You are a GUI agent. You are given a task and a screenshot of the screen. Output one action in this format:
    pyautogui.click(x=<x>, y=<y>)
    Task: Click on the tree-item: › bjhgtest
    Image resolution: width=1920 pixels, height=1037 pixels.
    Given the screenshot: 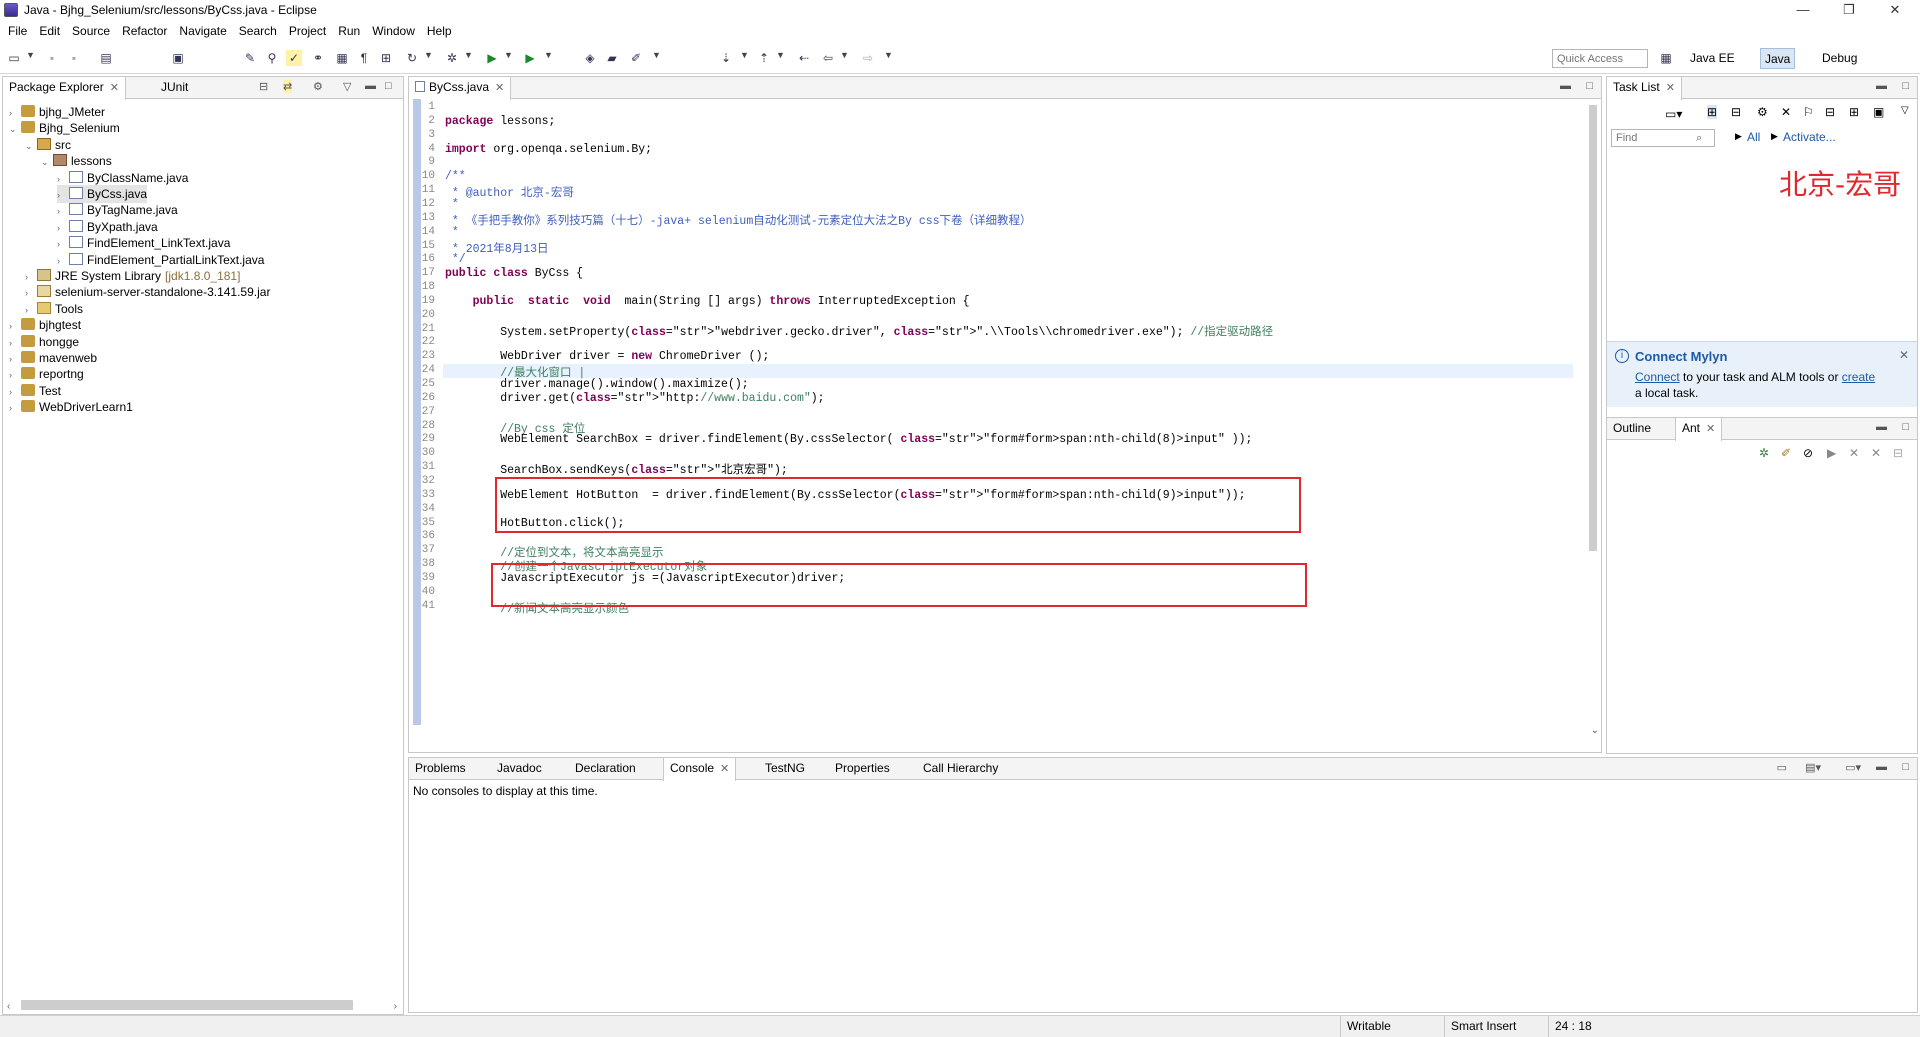 What is the action you would take?
    pyautogui.click(x=45, y=325)
    